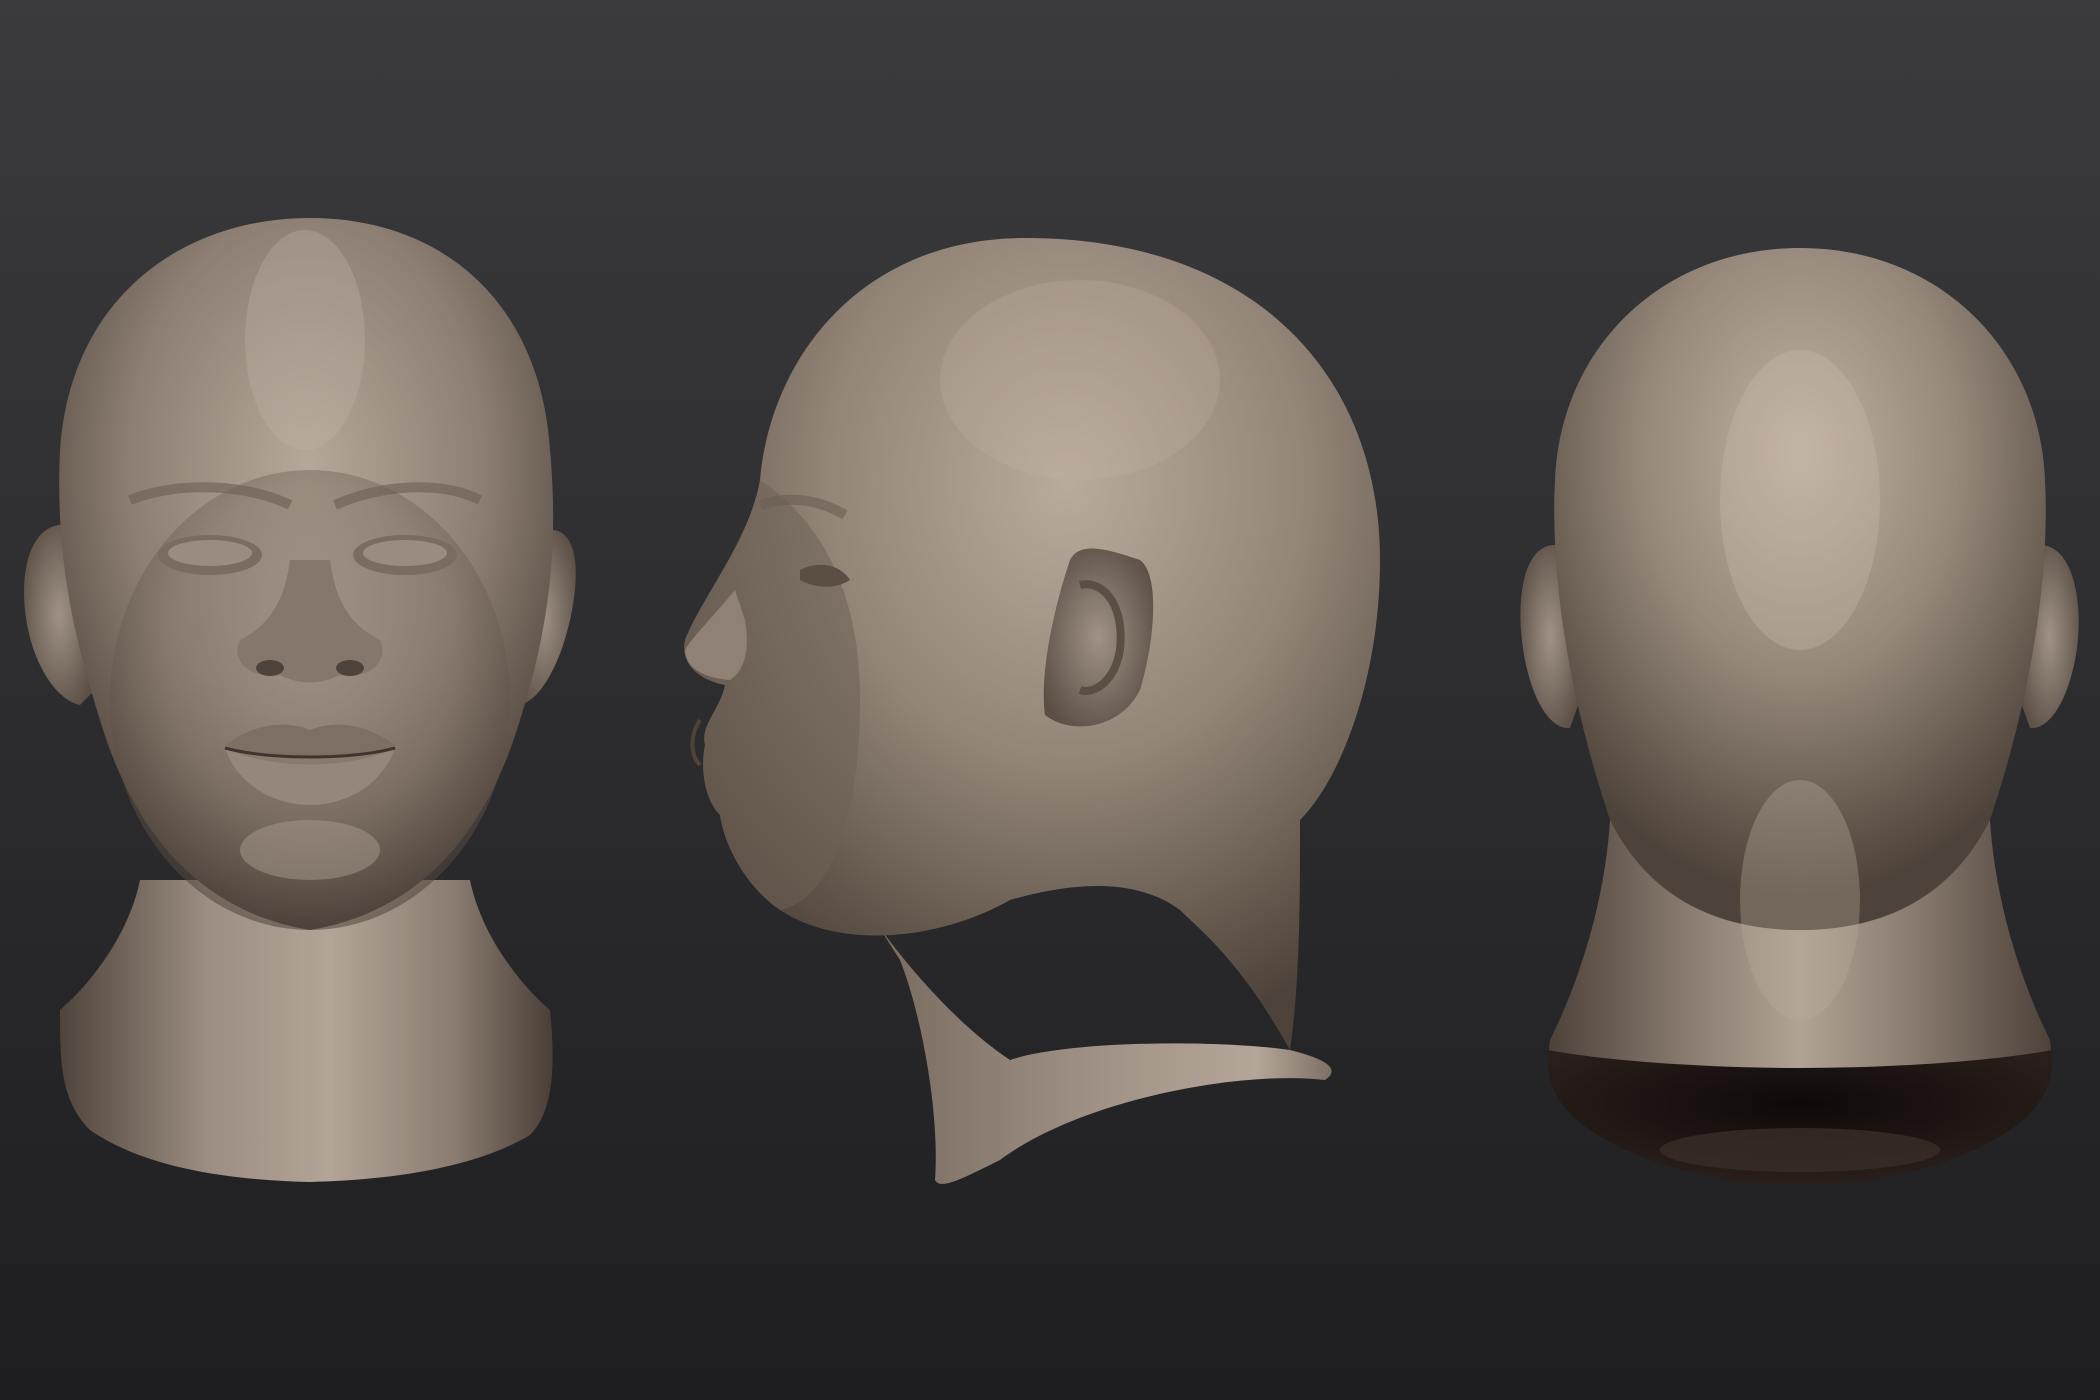 Image resolution: width=2100 pixels, height=1400 pixels. What do you see at coordinates (350, 668) in the screenshot?
I see `right-nostril` at bounding box center [350, 668].